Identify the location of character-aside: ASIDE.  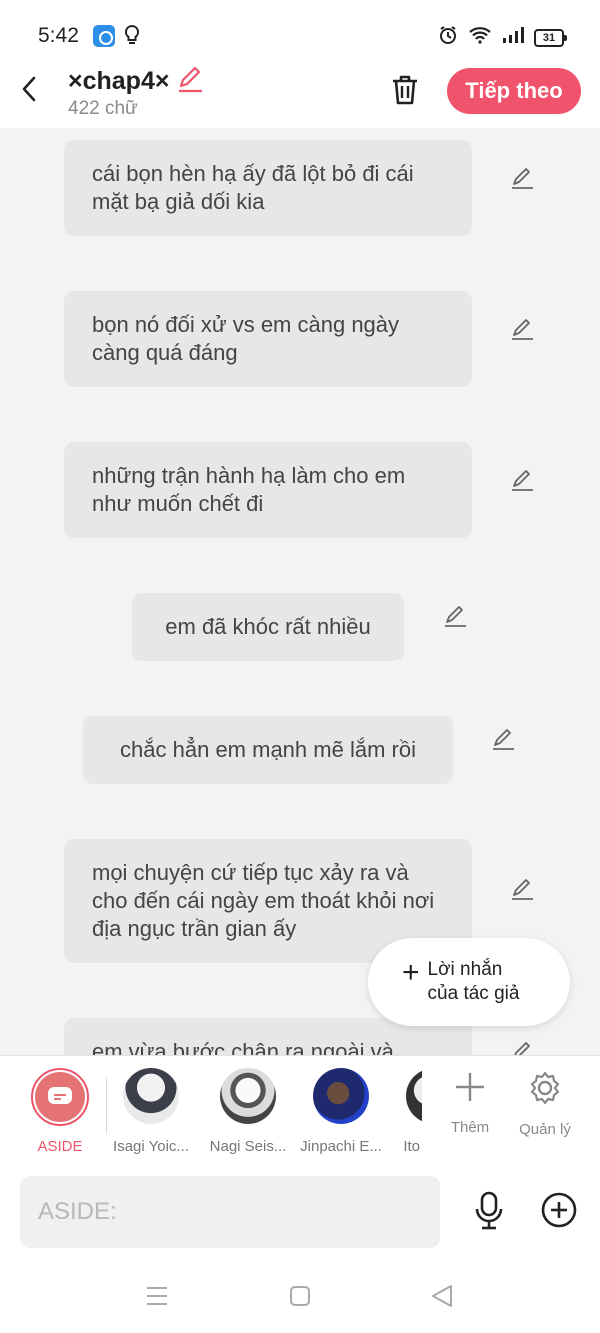
(60, 1111).